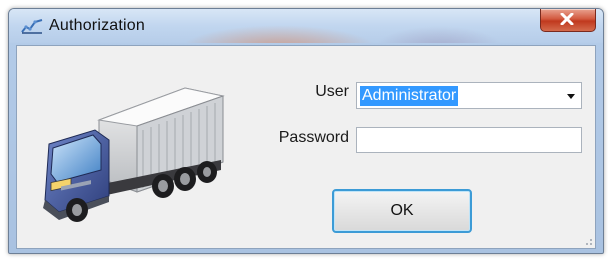 This screenshot has width=608, height=259. Describe the element at coordinates (588, 241) in the screenshot. I see `resize-grip-icon` at that location.